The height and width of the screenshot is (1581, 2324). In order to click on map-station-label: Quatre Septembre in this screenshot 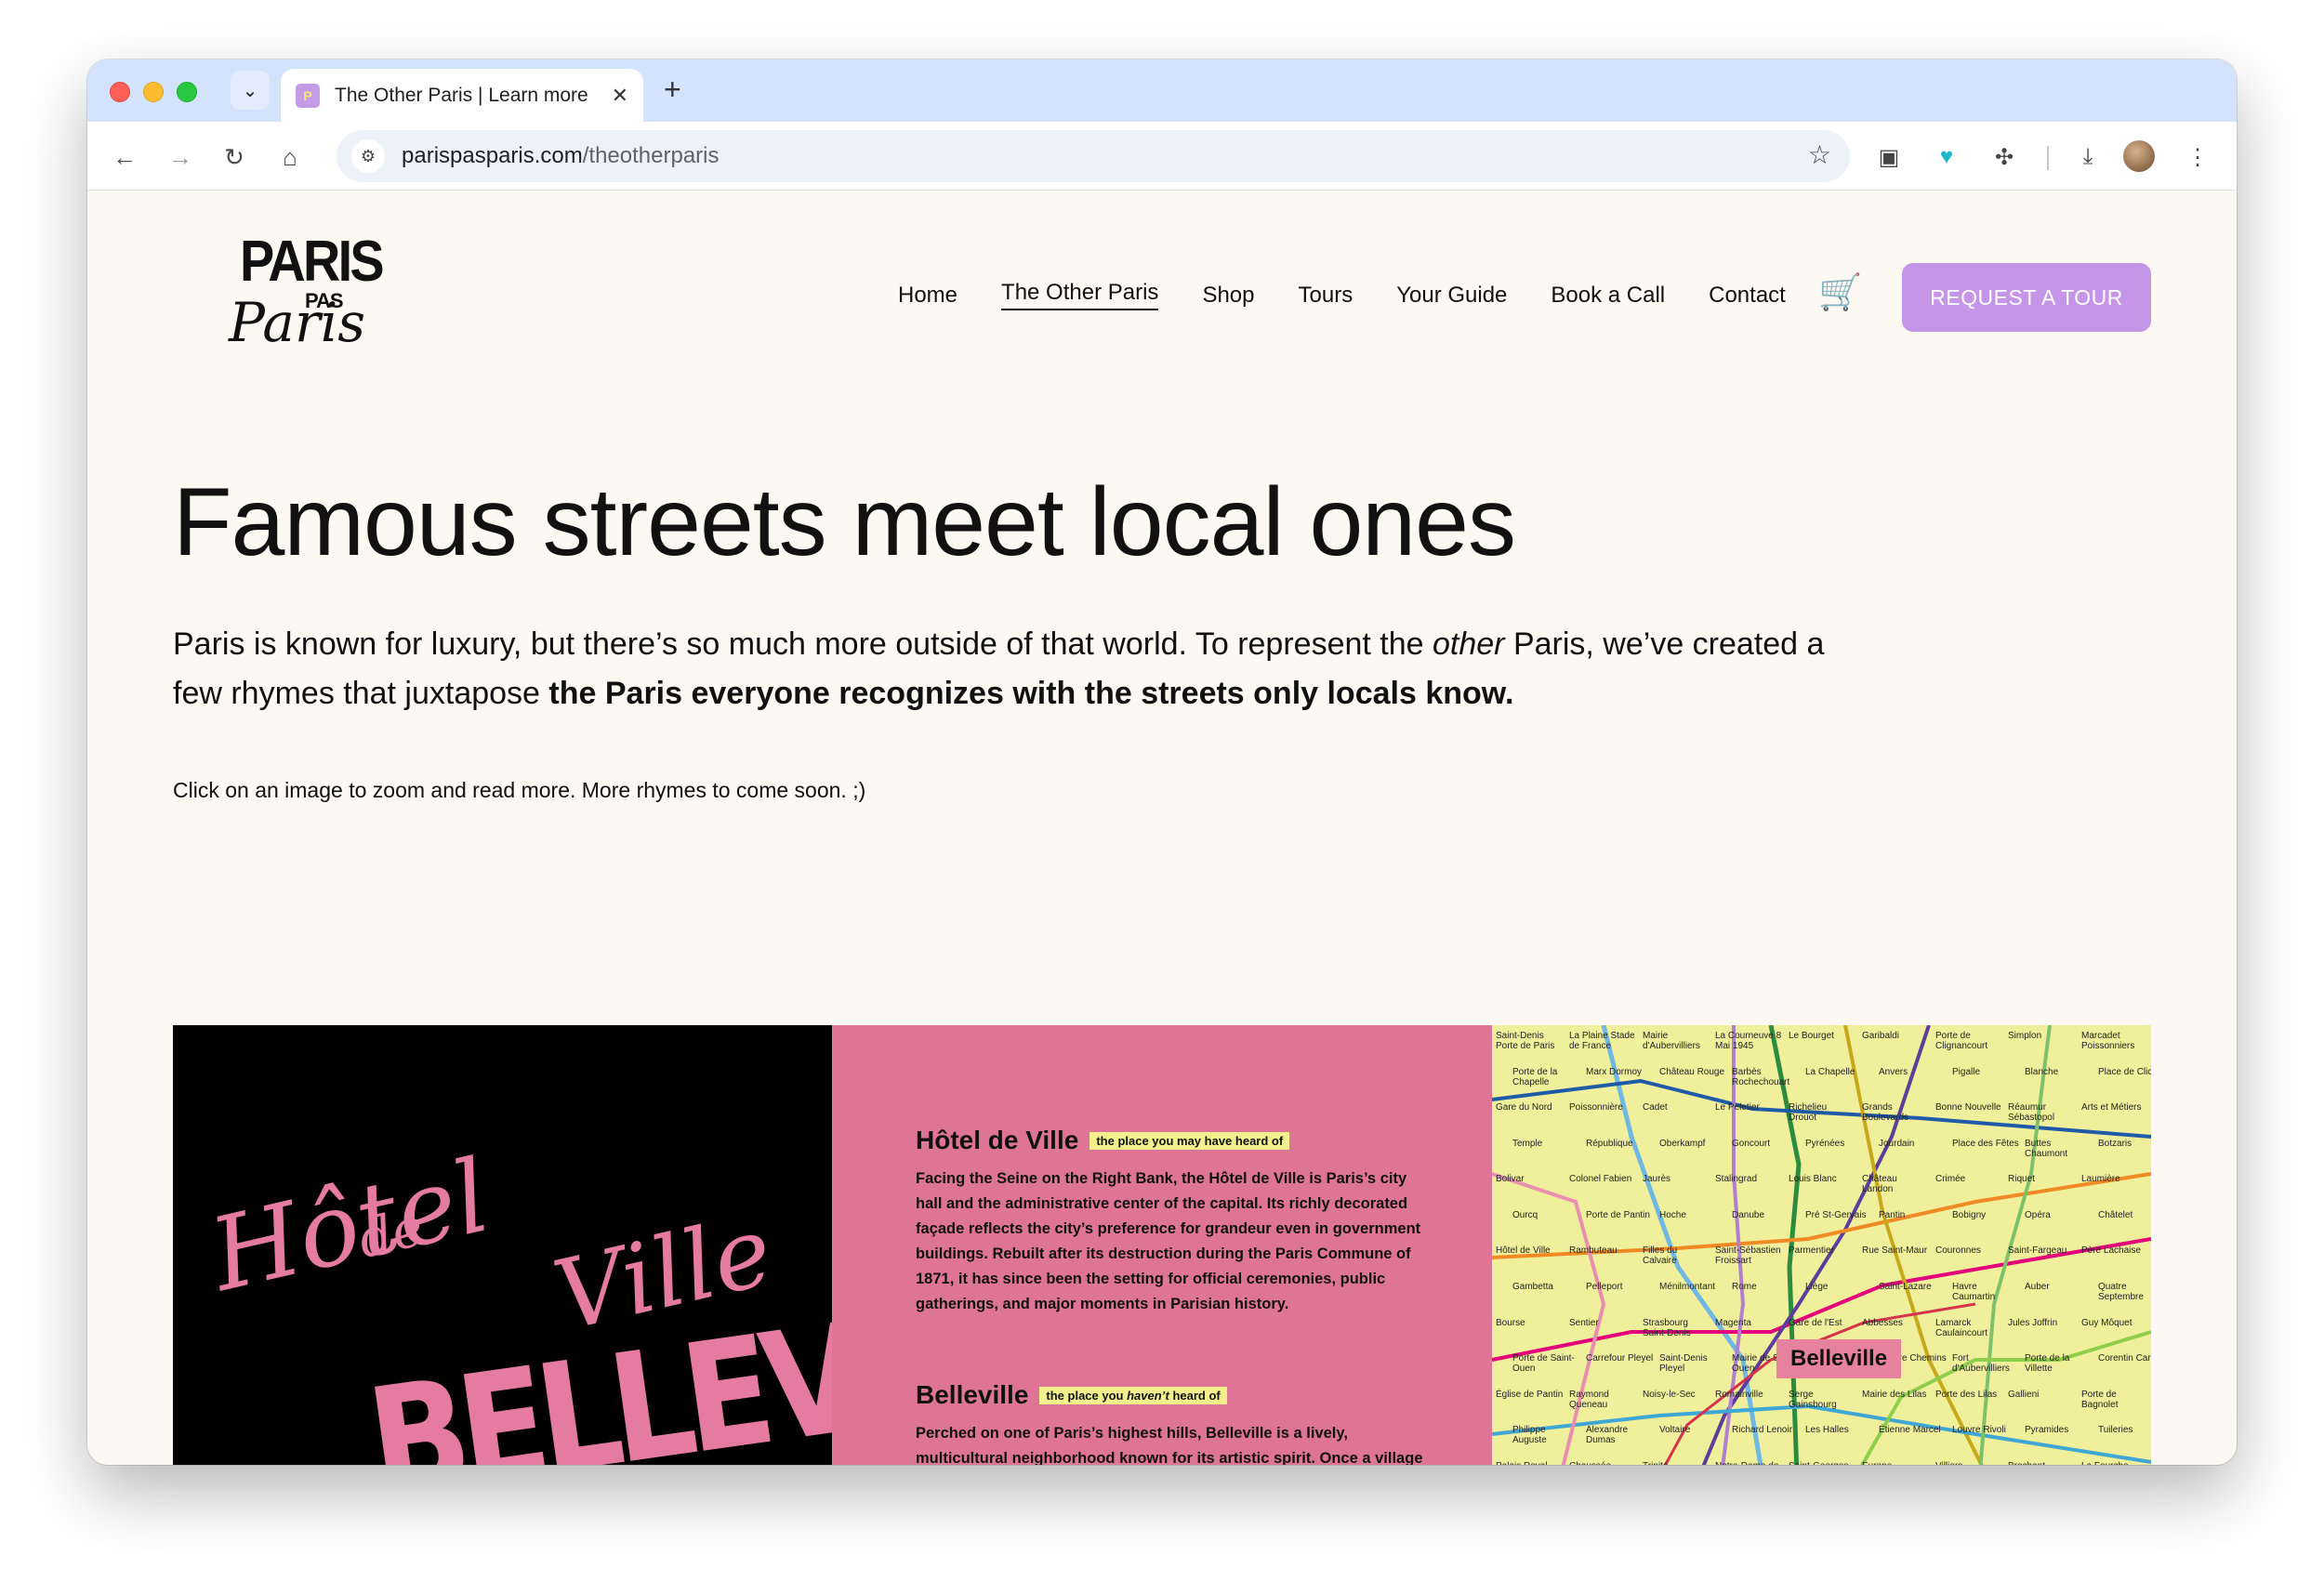, I will do `click(2121, 1292)`.